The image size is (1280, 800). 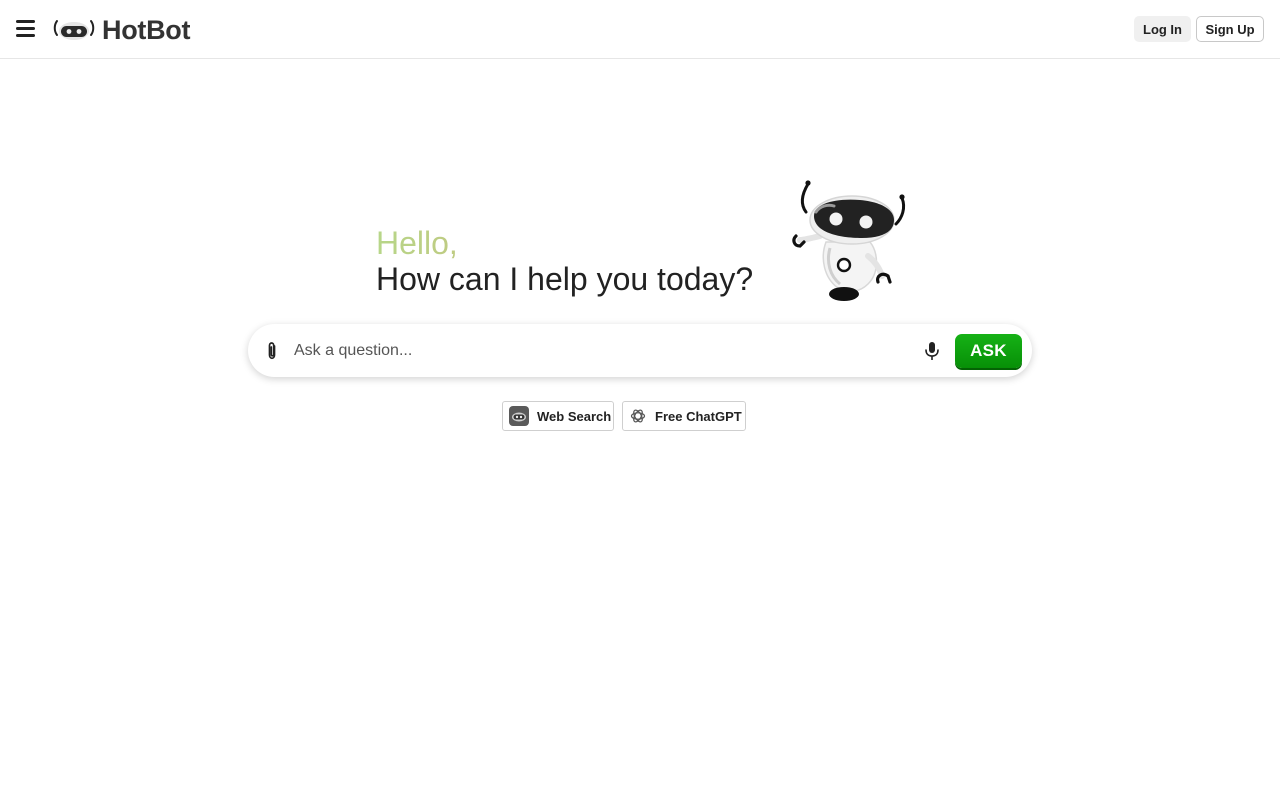 What do you see at coordinates (519, 416) in the screenshot?
I see `robot-search-icon` at bounding box center [519, 416].